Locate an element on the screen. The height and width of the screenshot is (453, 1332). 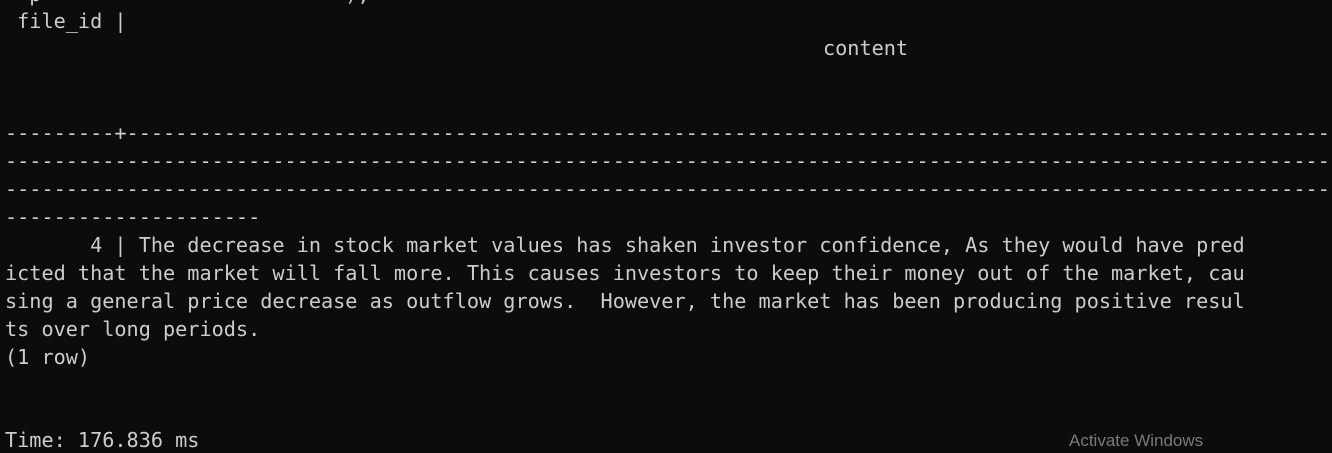
column-header-file-id: file_id | is located at coordinates (66, 21).